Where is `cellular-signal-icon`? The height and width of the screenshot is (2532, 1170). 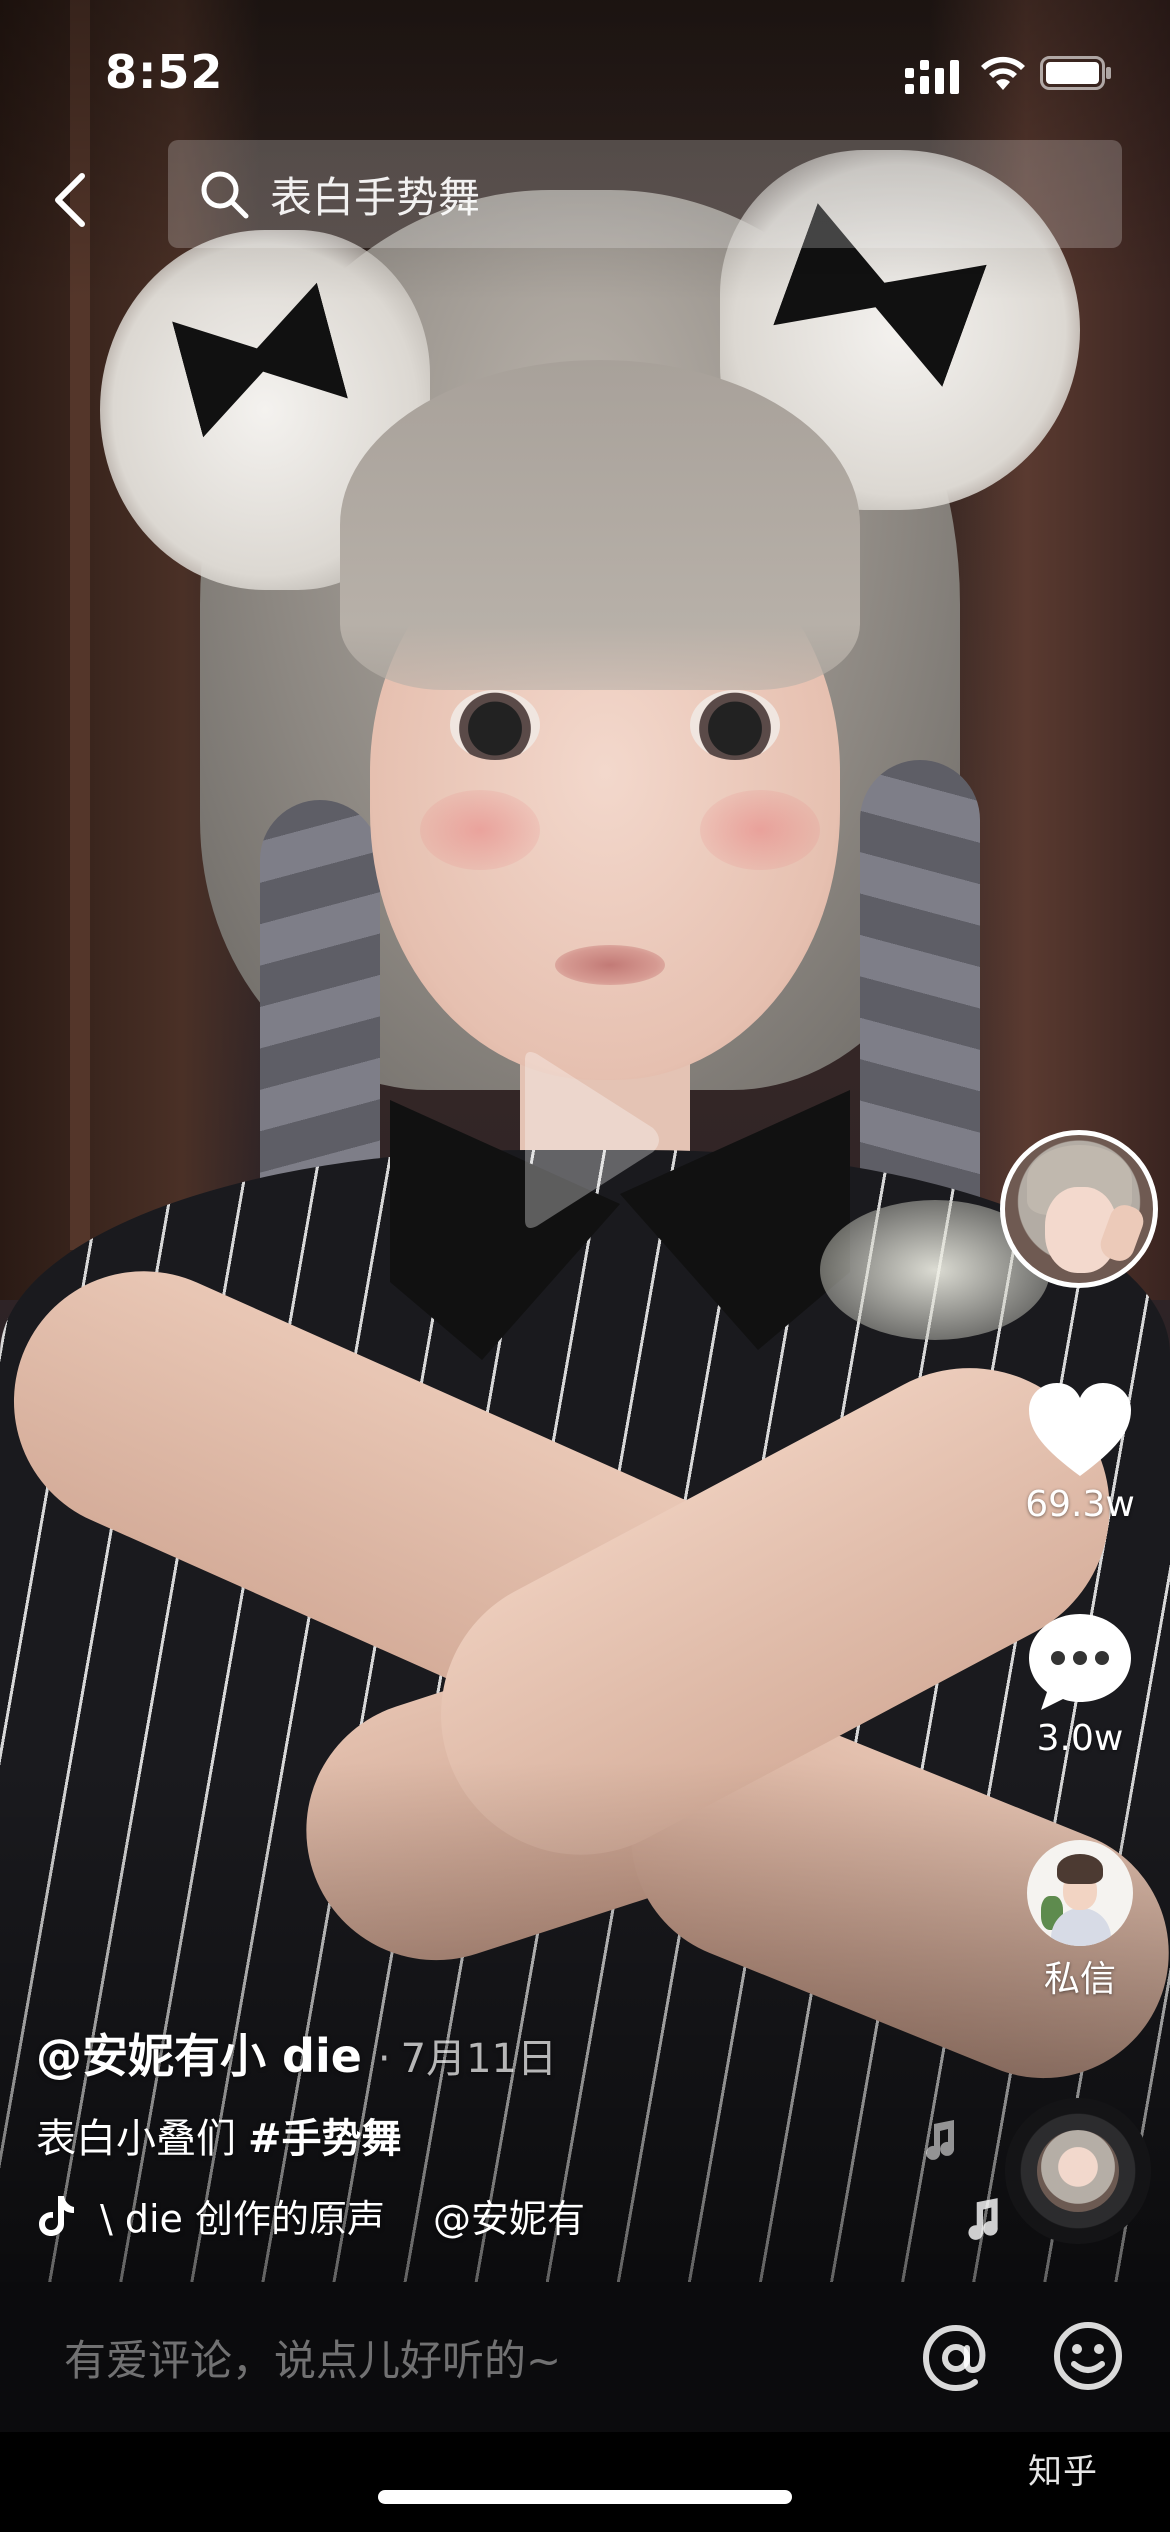 cellular-signal-icon is located at coordinates (932, 77).